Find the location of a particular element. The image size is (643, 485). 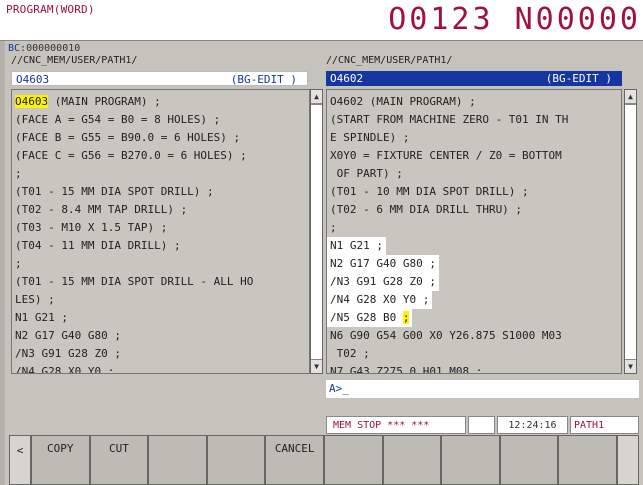

code-text: /N5 G28 B0 is located at coordinates (366, 317).